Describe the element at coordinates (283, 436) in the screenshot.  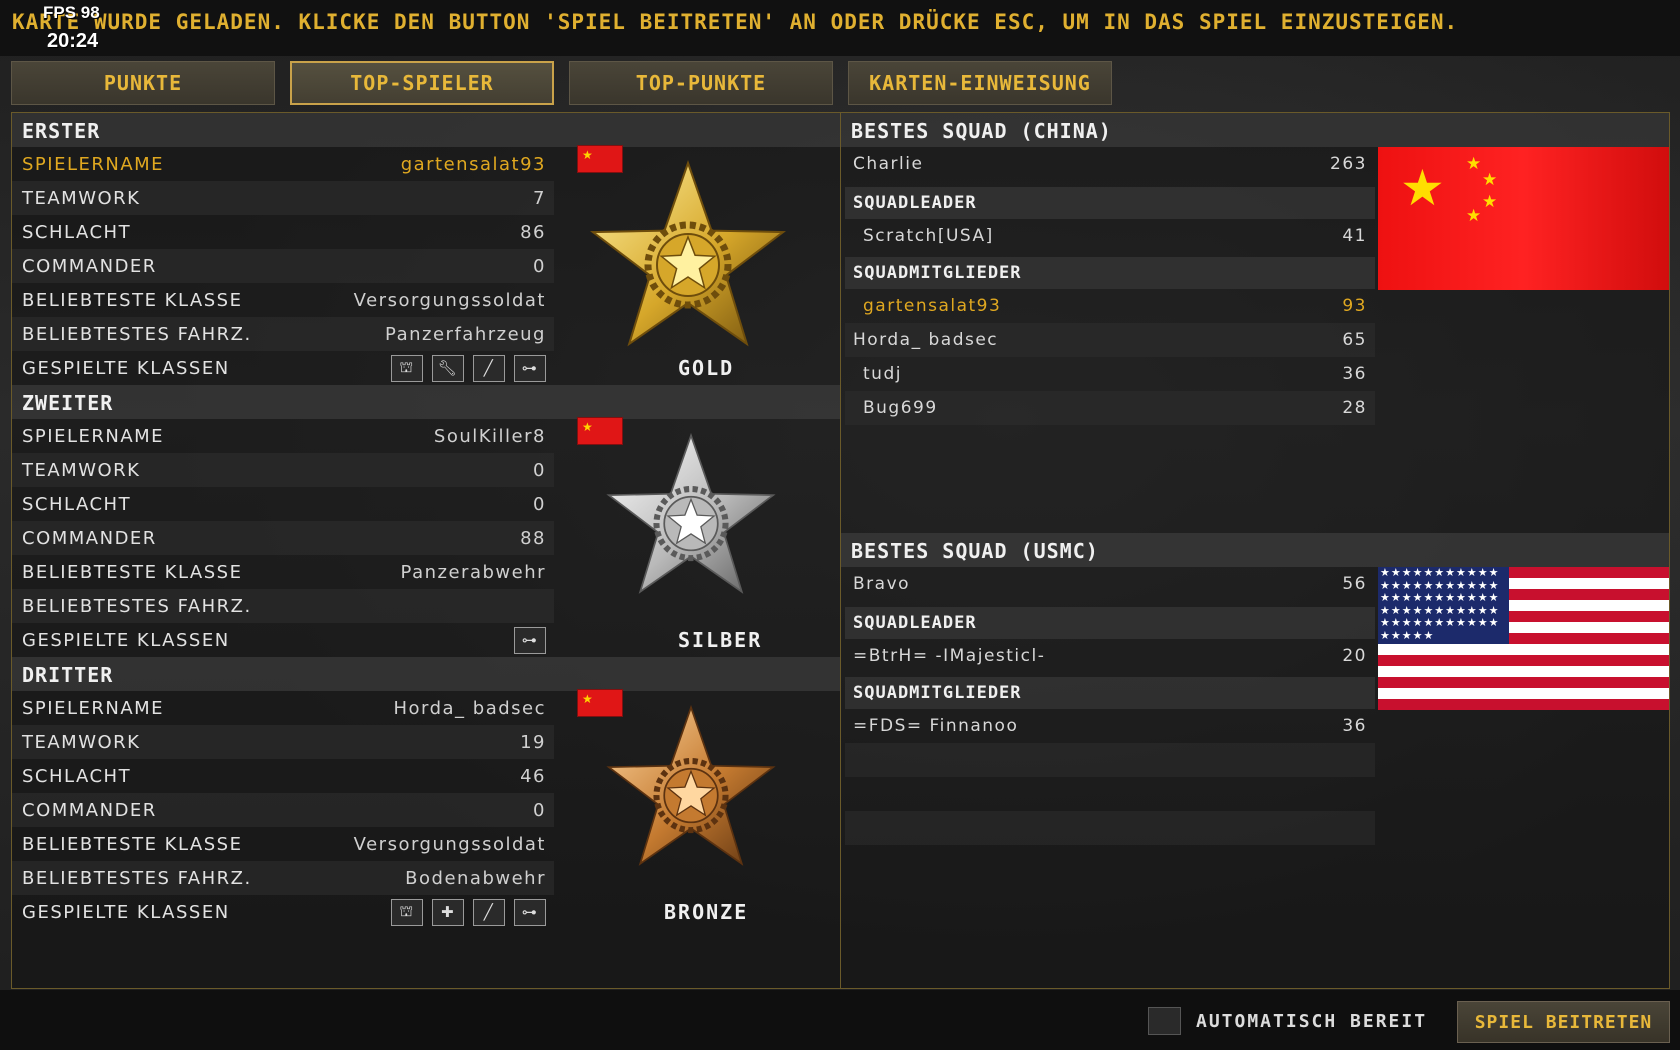
I see `stat-row: SPIELERNAME SoulKiller8` at that location.